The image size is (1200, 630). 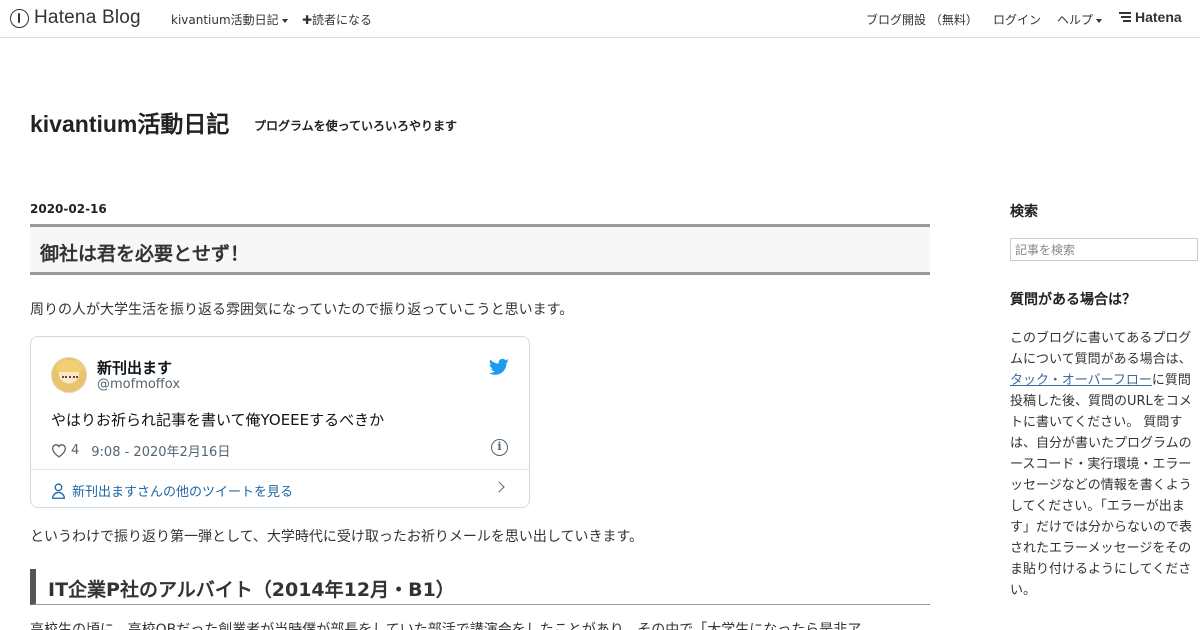 What do you see at coordinates (1101, 527) in the screenshot?
I see `sidebar-text-line: す」だけでは分からないので表` at bounding box center [1101, 527].